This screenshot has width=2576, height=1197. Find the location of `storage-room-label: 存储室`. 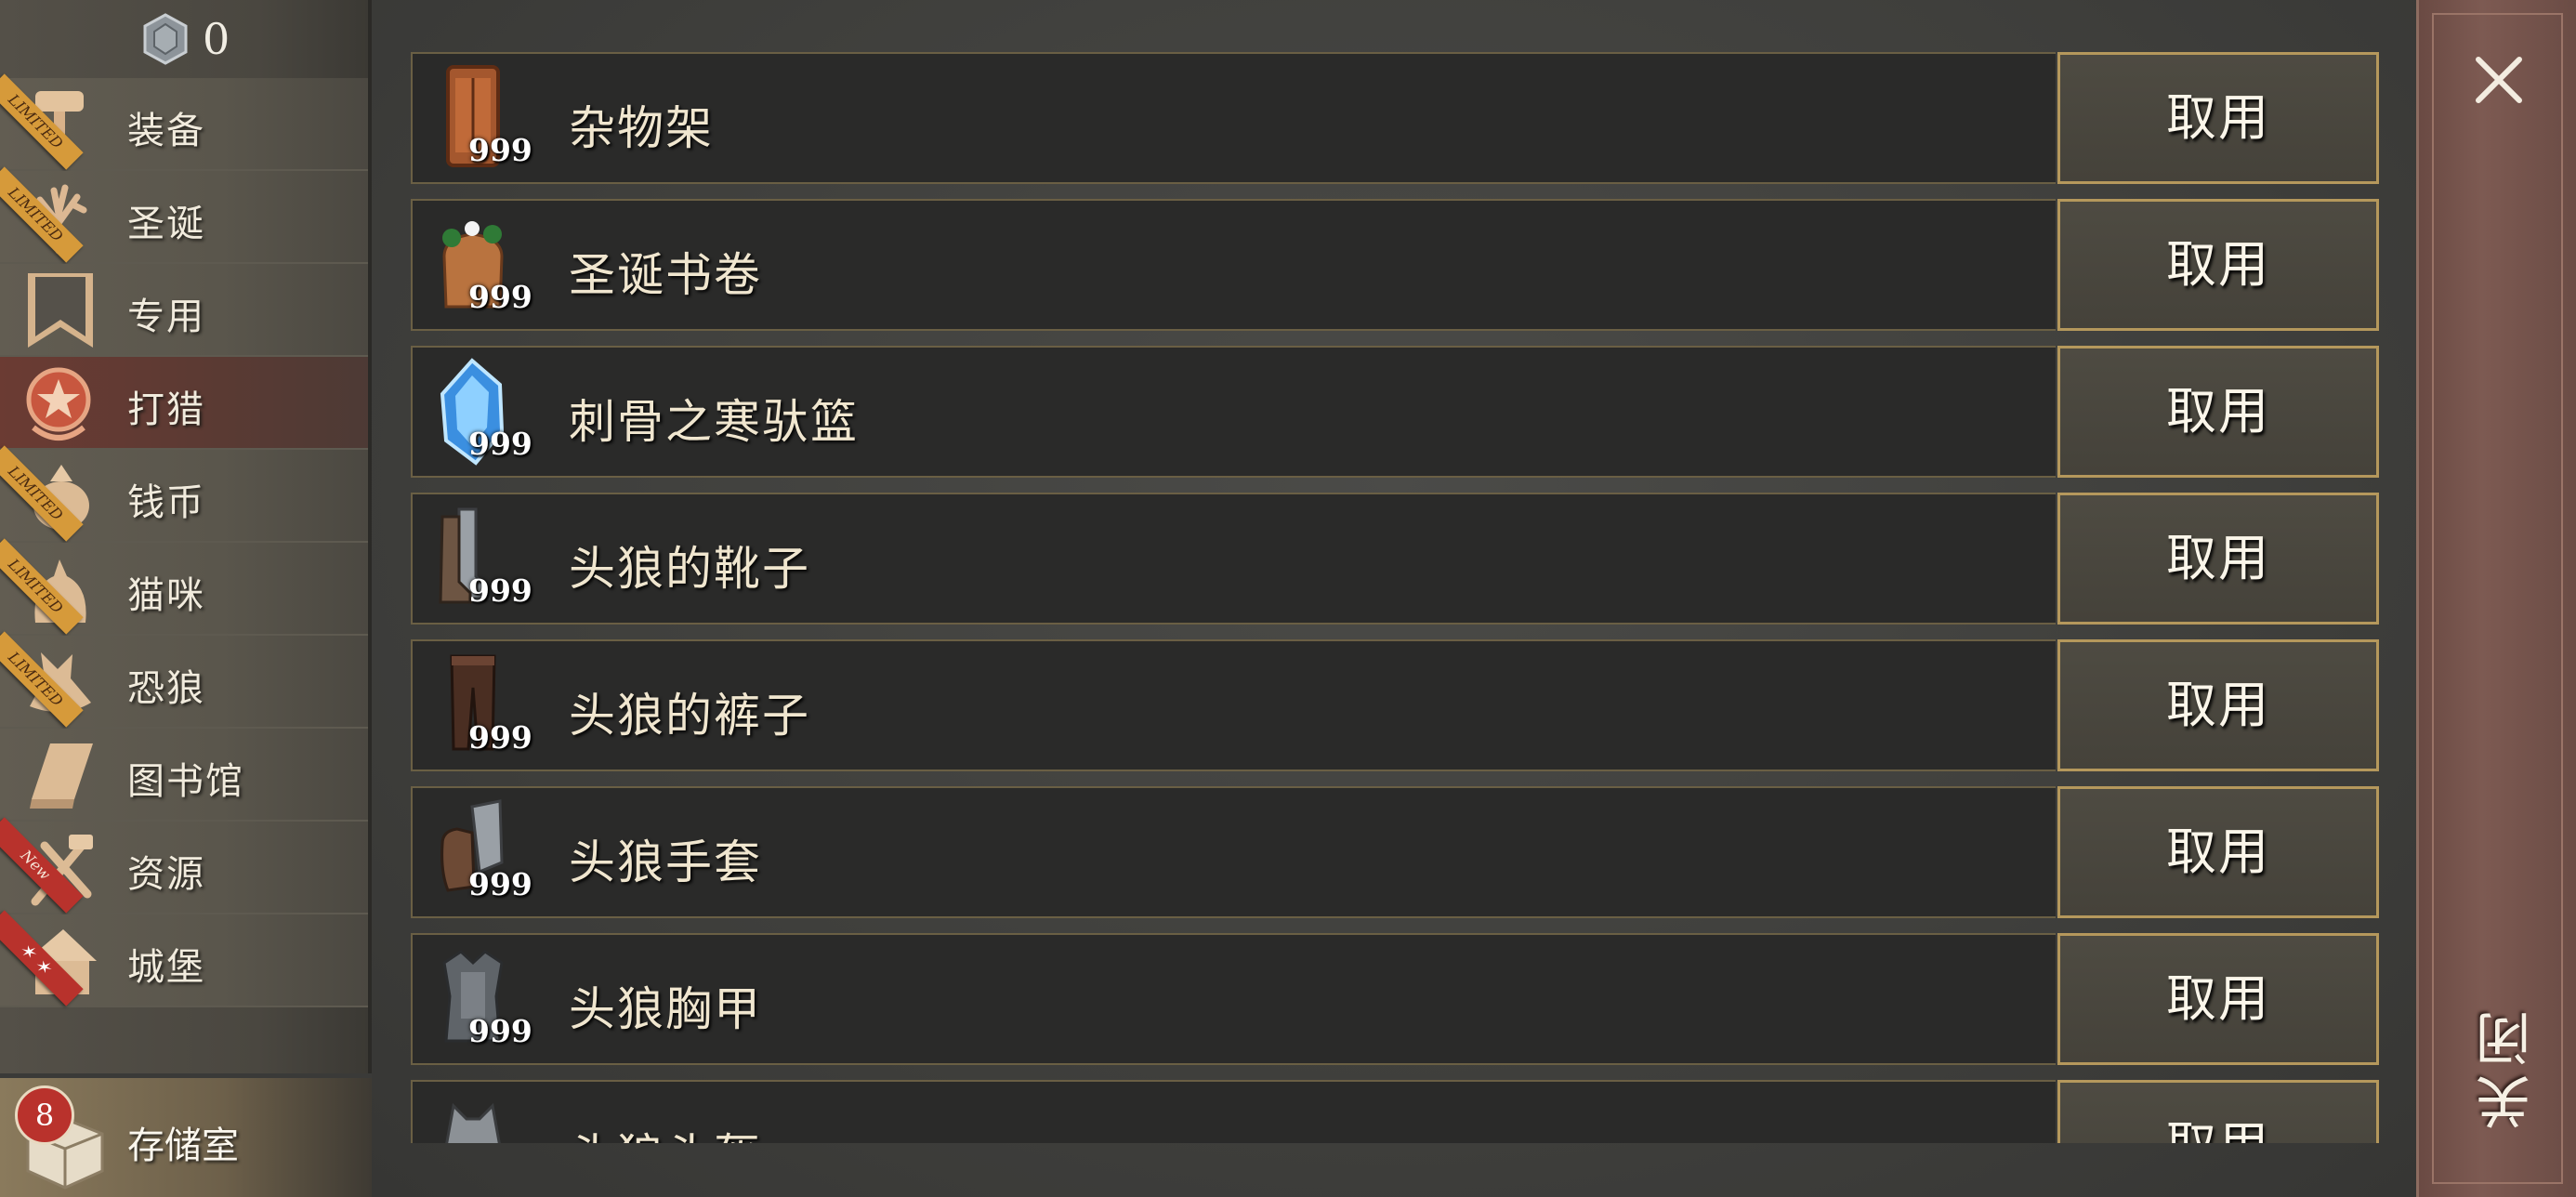

storage-room-label: 存储室 is located at coordinates (183, 1146).